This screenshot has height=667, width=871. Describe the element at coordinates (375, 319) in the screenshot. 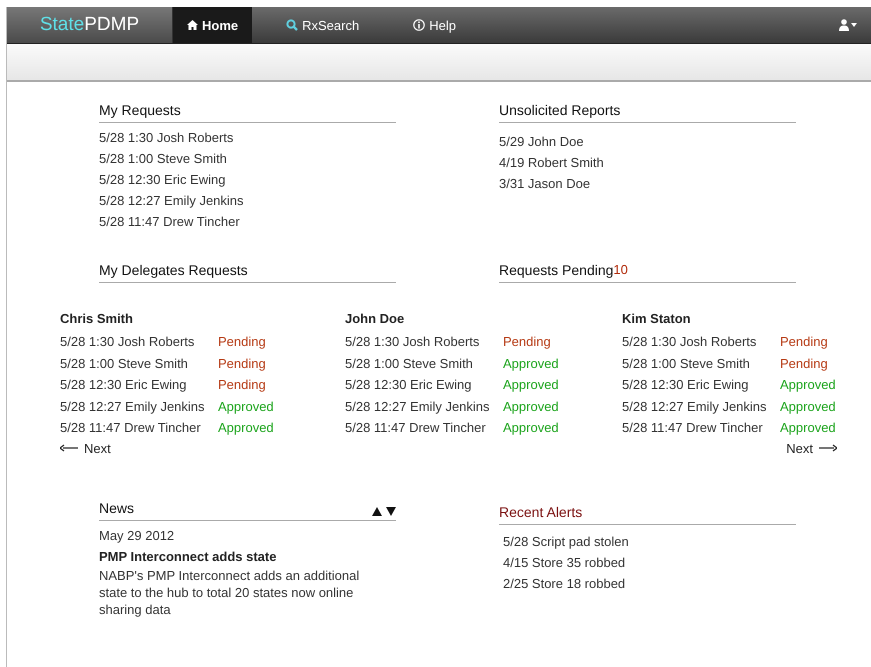

I see `delegate-name: John Doe` at that location.